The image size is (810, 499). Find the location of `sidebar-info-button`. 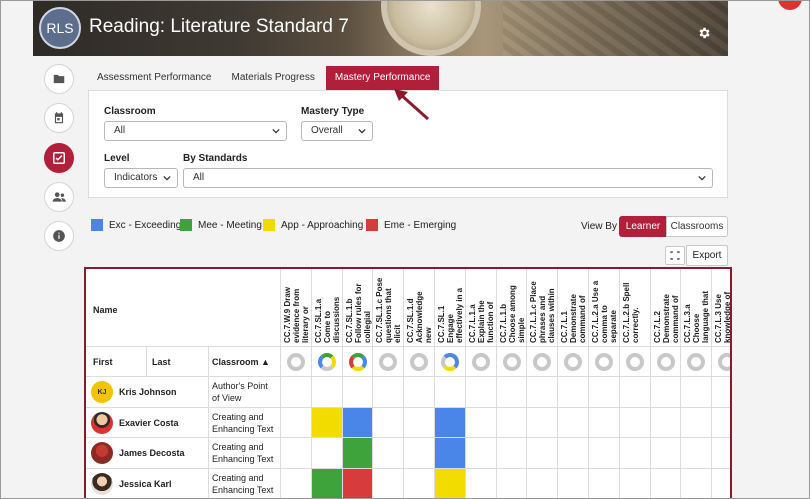

sidebar-info-button is located at coordinates (59, 236).